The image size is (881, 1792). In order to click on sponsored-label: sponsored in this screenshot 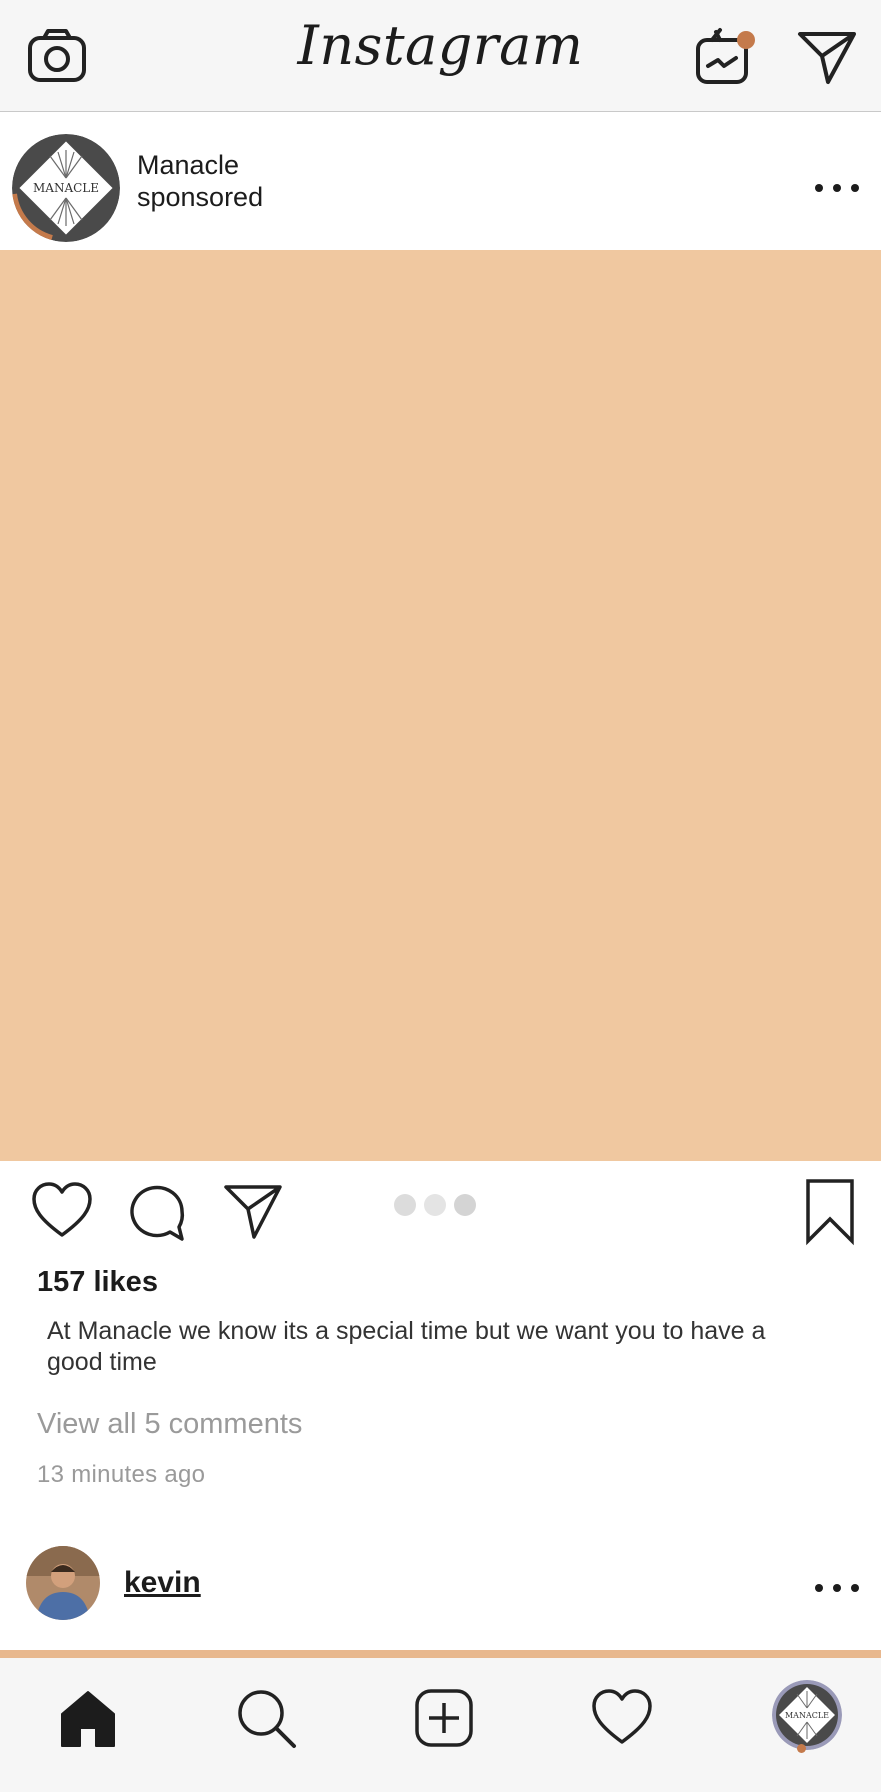, I will do `click(200, 197)`.